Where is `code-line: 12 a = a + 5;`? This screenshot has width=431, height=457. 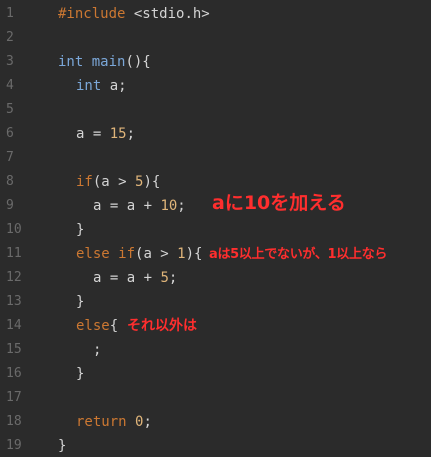 code-line: 12 a = a + 5; is located at coordinates (215, 278).